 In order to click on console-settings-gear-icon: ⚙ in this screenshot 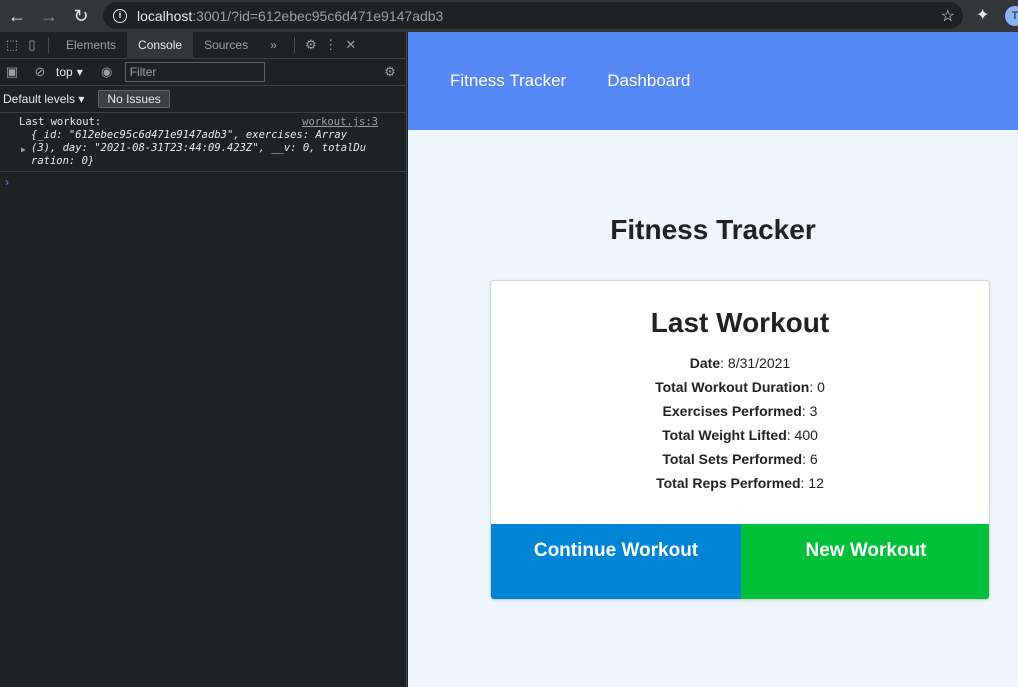, I will do `click(390, 72)`.